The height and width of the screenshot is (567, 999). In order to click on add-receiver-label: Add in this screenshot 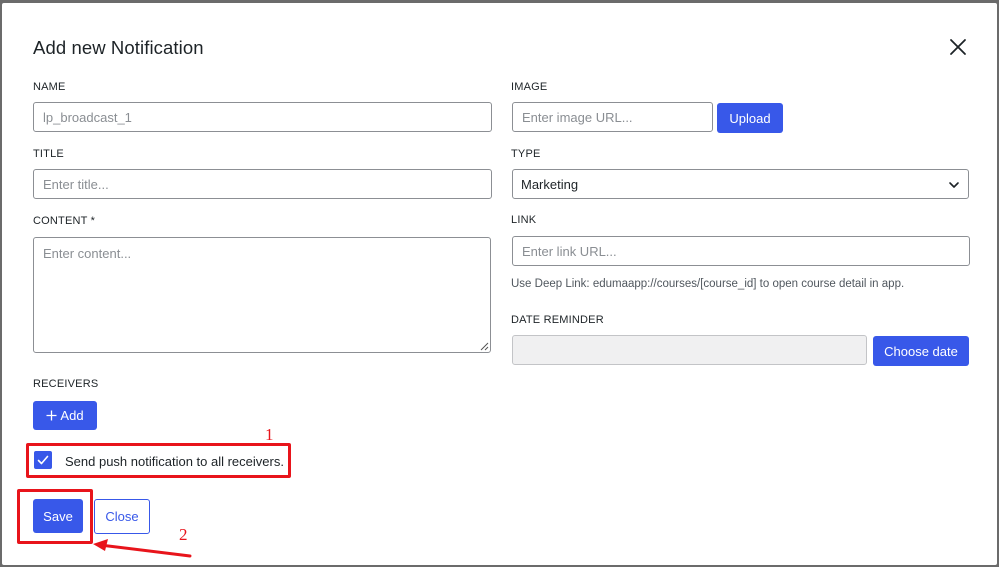, I will do `click(72, 415)`.